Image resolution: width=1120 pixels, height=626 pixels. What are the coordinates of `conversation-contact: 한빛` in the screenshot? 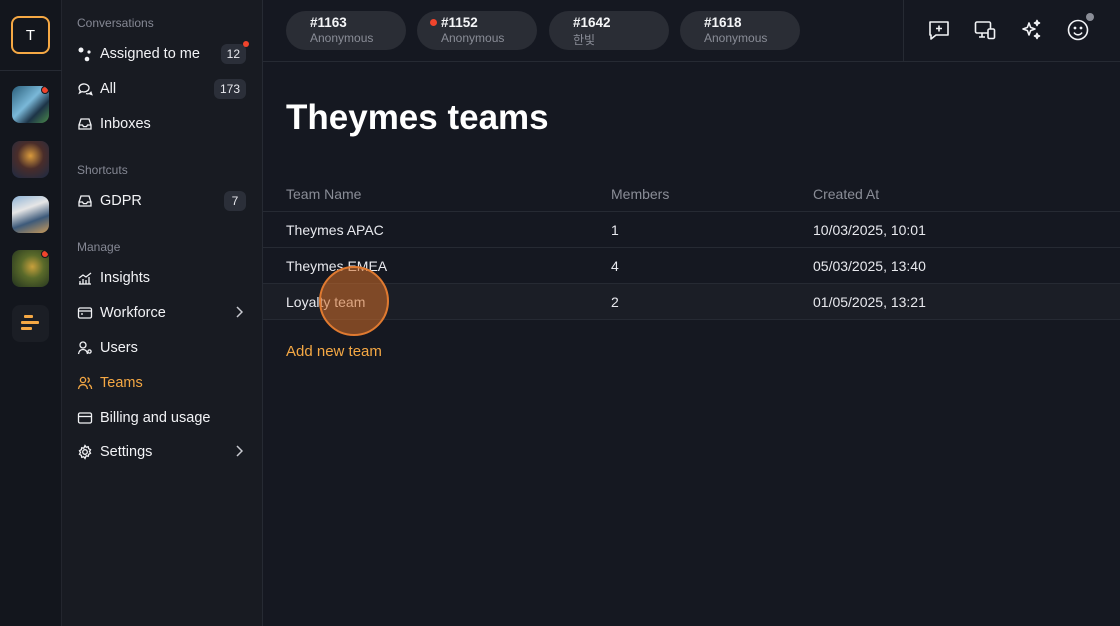 It's located at (584, 40).